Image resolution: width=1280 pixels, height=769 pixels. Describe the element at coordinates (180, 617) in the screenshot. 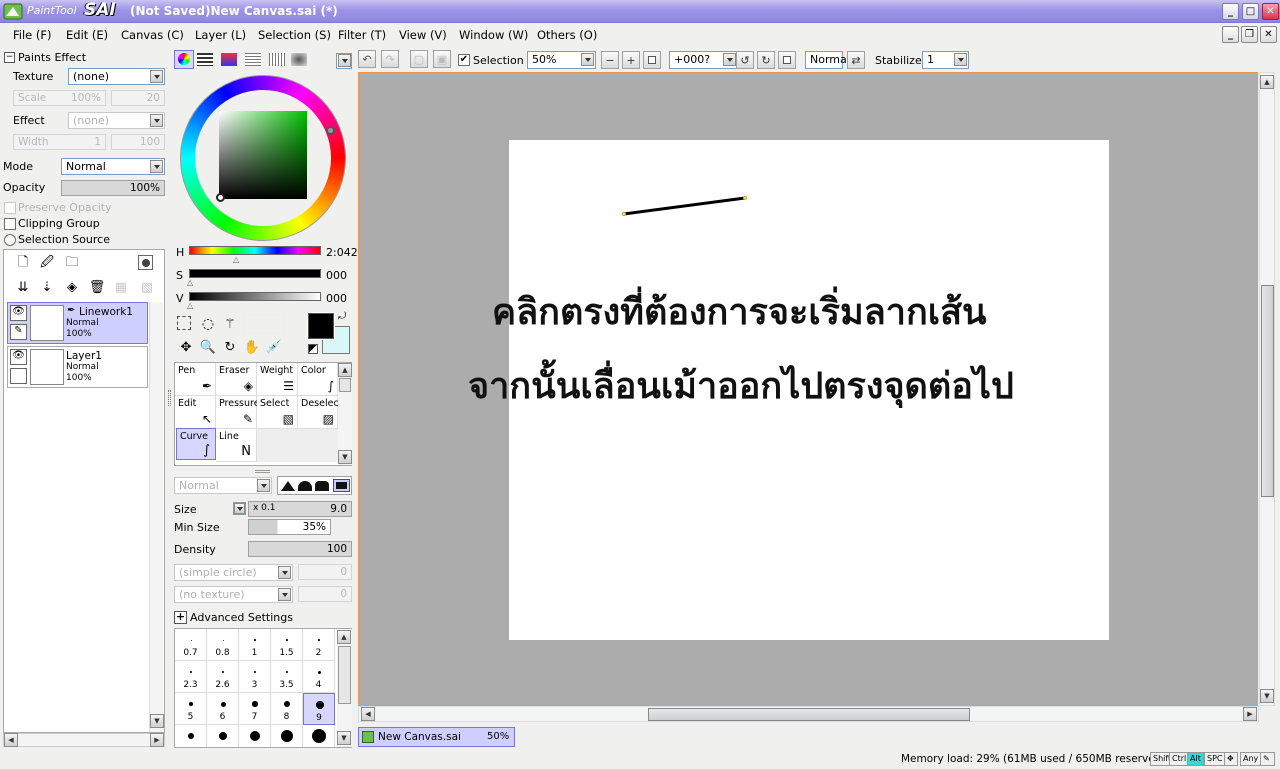

I see `expand-icon: +` at that location.